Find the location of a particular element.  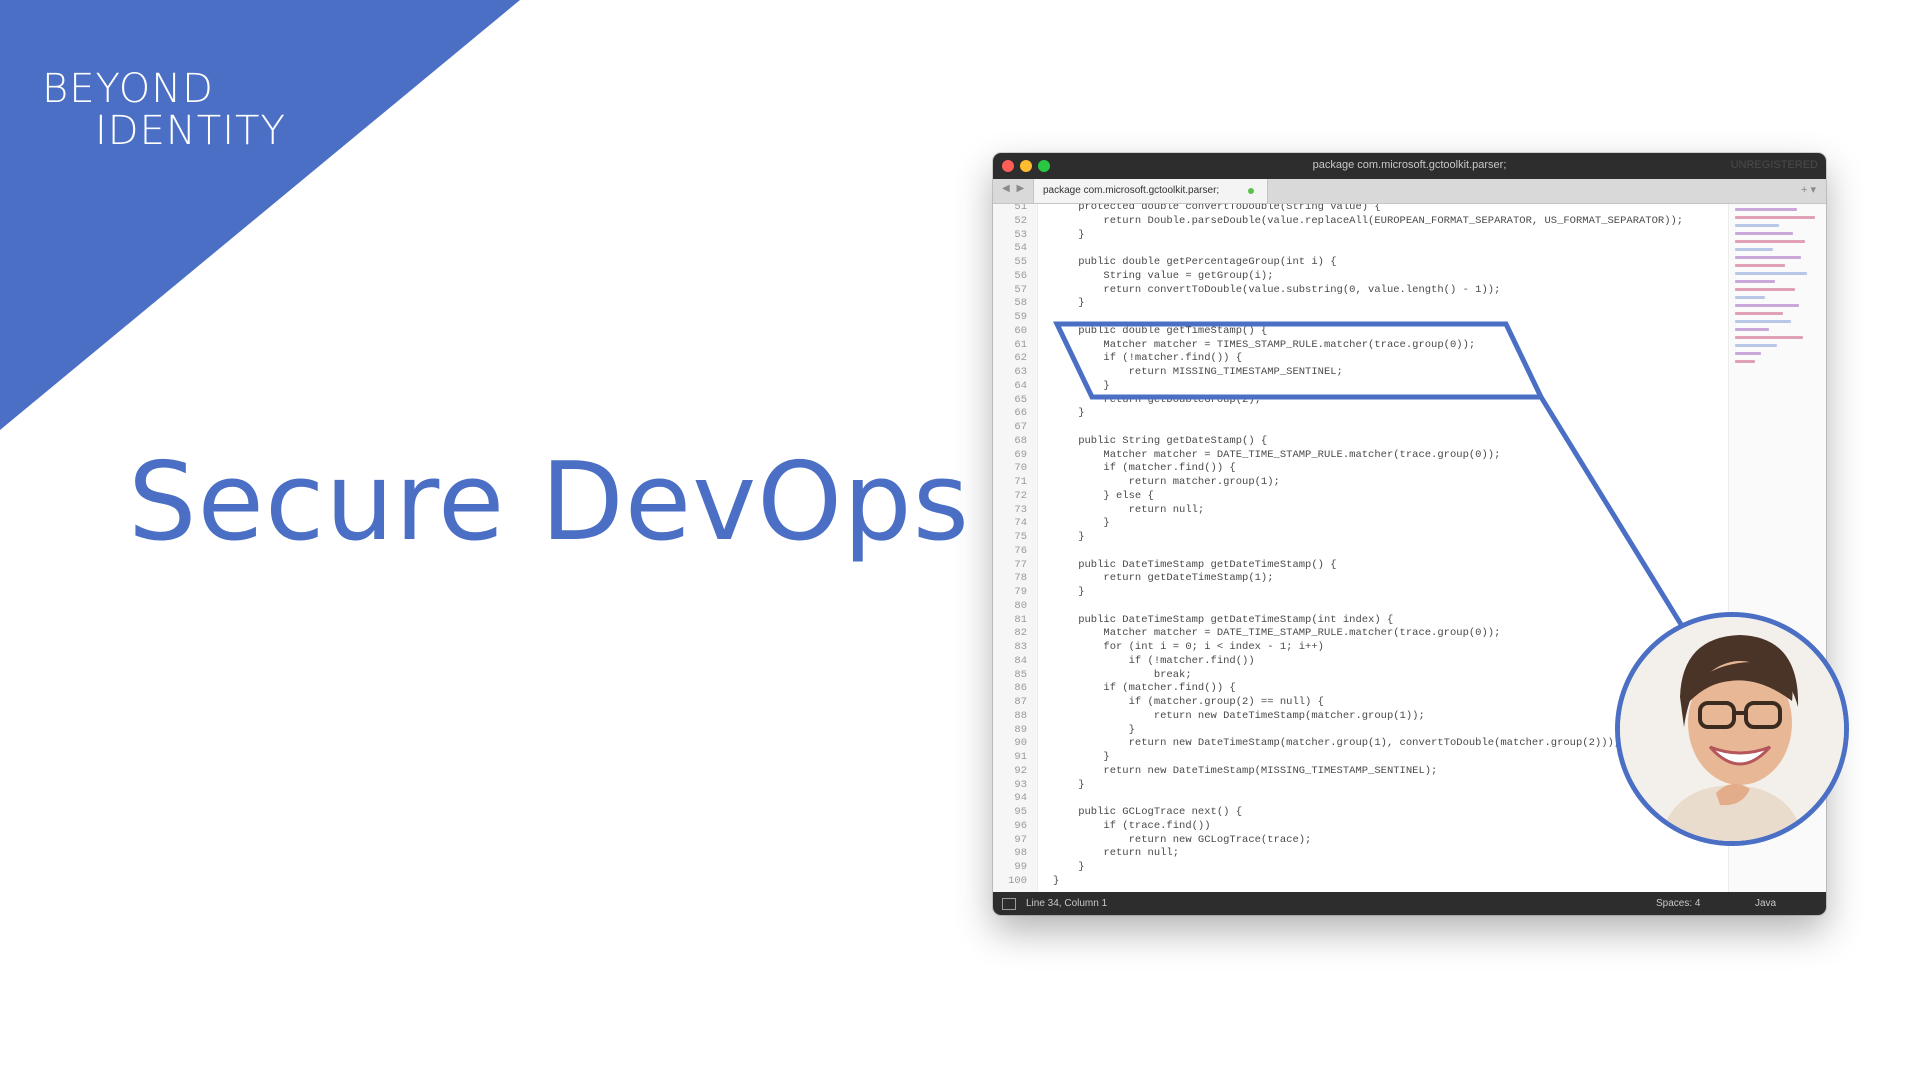

line-number: 52 is located at coordinates (1020, 220).